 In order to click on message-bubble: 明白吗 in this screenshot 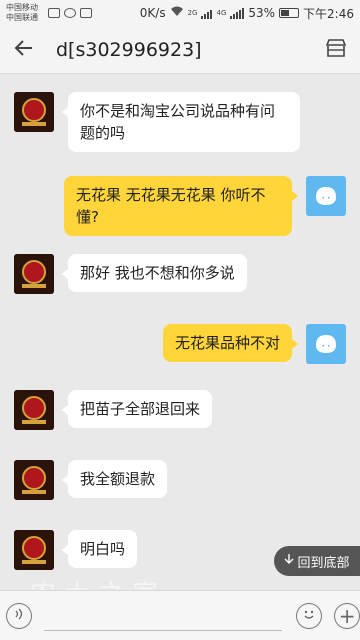, I will do `click(99, 549)`.